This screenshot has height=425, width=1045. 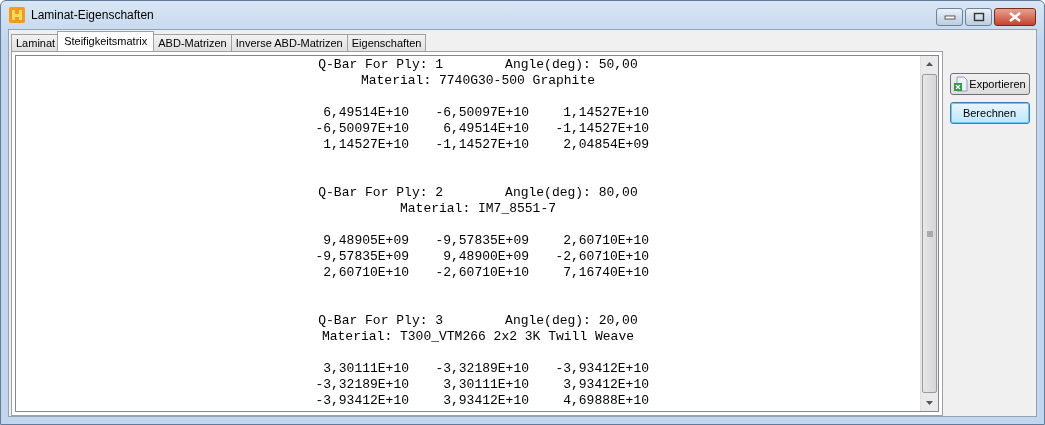 I want to click on spreadsheet-icon, so click(x=961, y=84).